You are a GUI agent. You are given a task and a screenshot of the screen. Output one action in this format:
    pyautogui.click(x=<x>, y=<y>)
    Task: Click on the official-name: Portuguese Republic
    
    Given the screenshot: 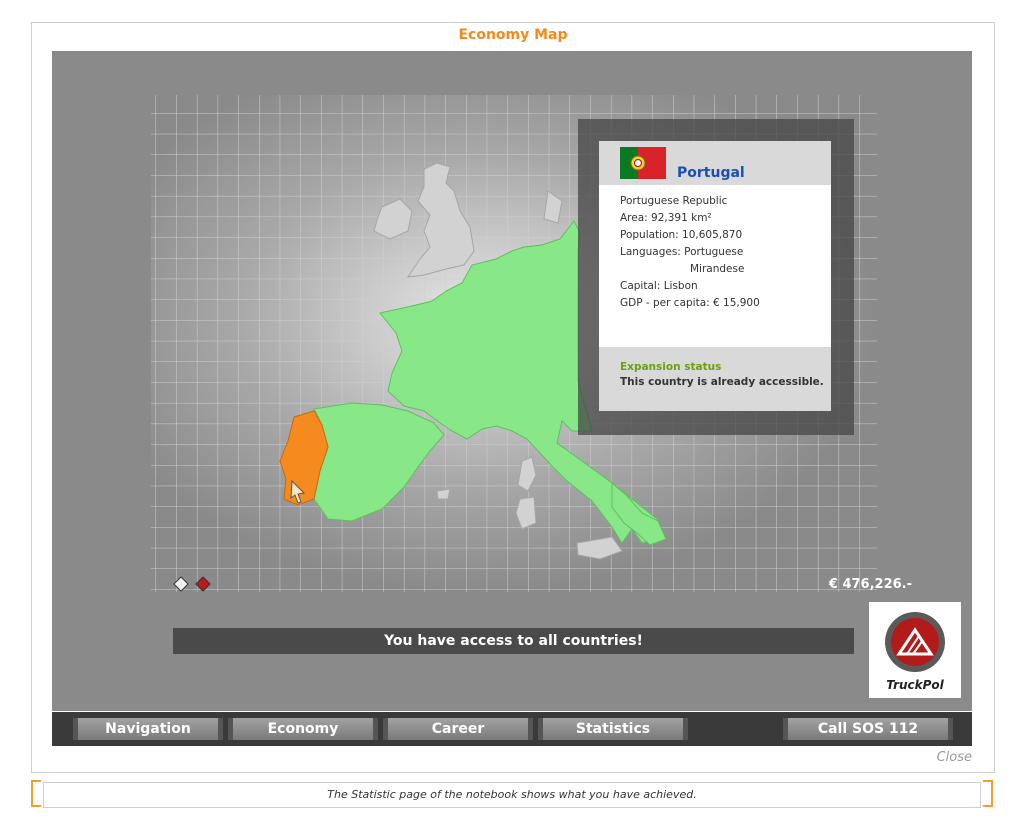 What is the action you would take?
    pyautogui.click(x=674, y=201)
    